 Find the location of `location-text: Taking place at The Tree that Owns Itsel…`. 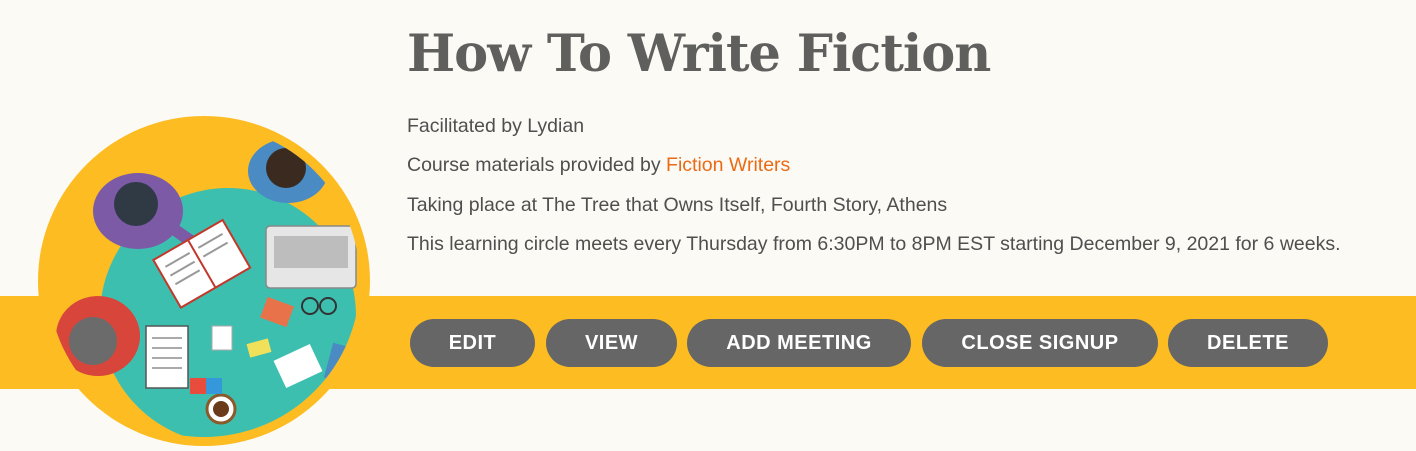

location-text: Taking place at The Tree that Owns Itsel… is located at coordinates (677, 205).